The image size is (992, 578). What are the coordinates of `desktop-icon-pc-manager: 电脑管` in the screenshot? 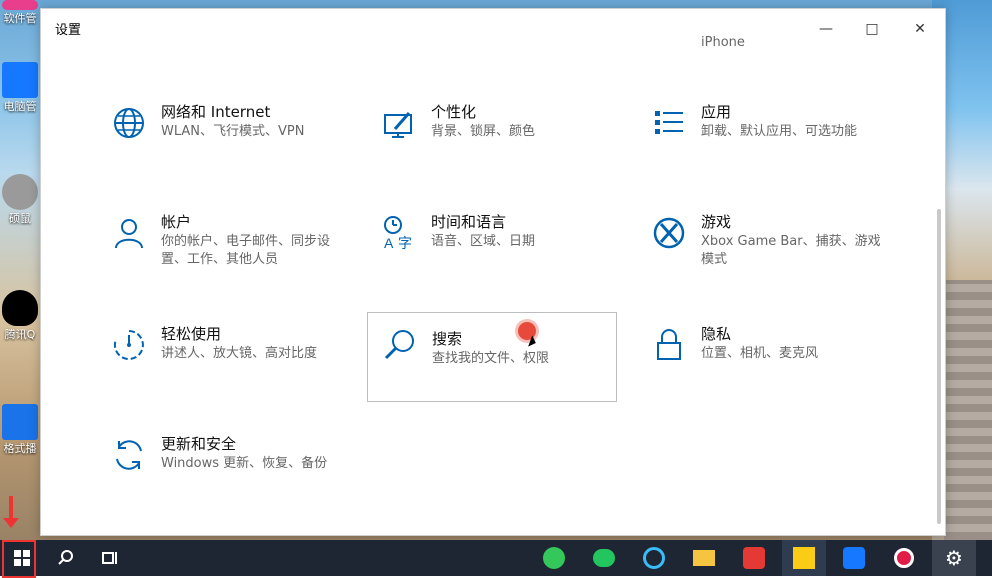 It's located at (20, 88).